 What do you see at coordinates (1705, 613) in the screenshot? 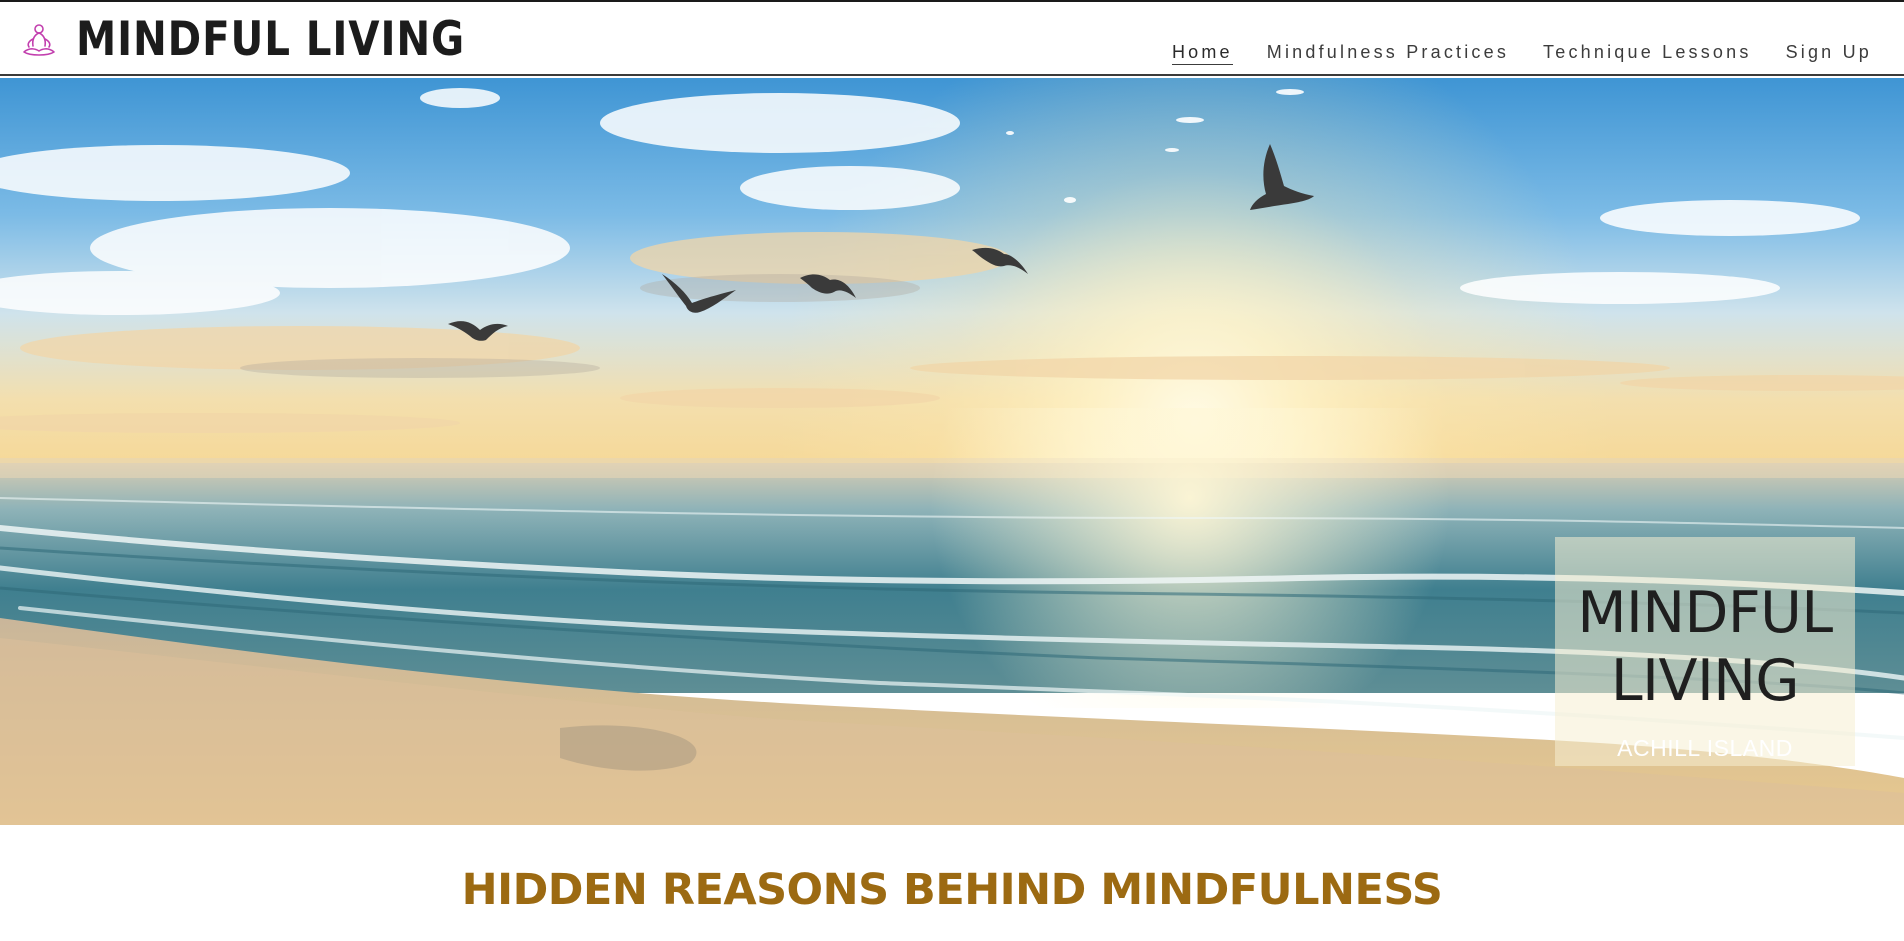
I see `hero-title-line-1: MINDFUL` at bounding box center [1705, 613].